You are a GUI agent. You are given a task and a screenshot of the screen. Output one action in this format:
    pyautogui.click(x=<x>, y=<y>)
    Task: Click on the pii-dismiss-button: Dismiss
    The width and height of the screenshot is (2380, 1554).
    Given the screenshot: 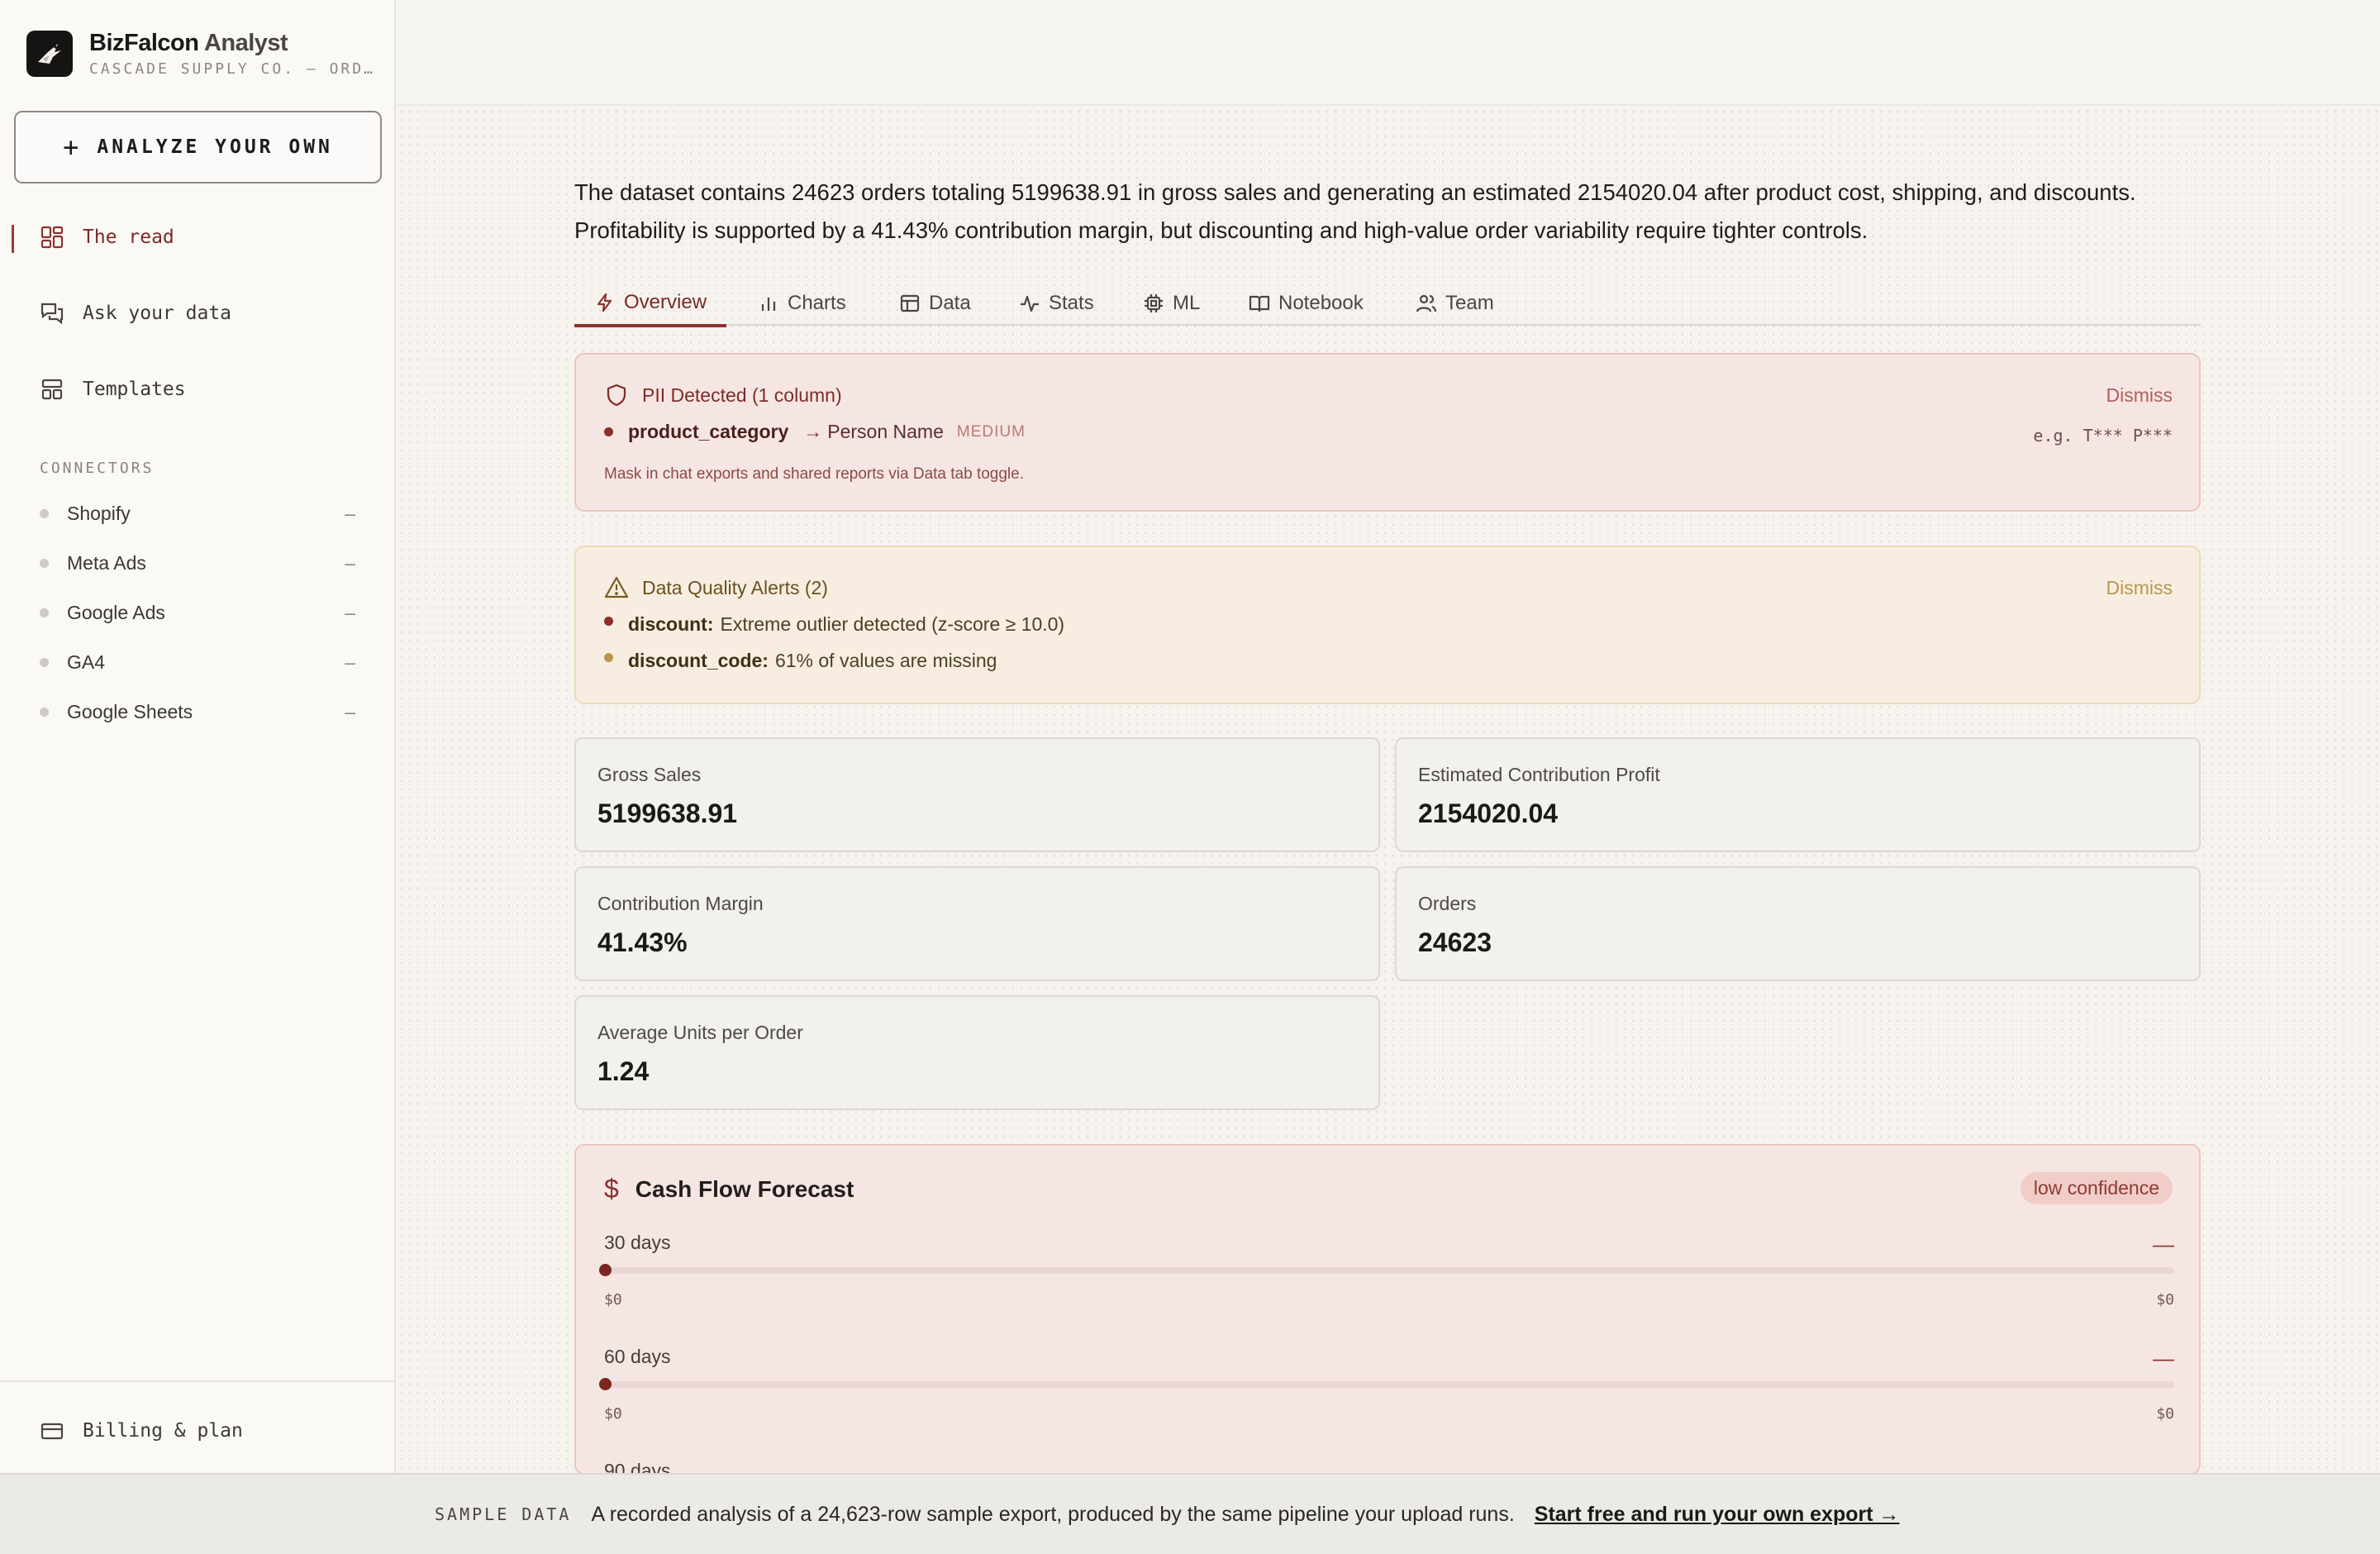 What is the action you would take?
    pyautogui.click(x=2139, y=395)
    